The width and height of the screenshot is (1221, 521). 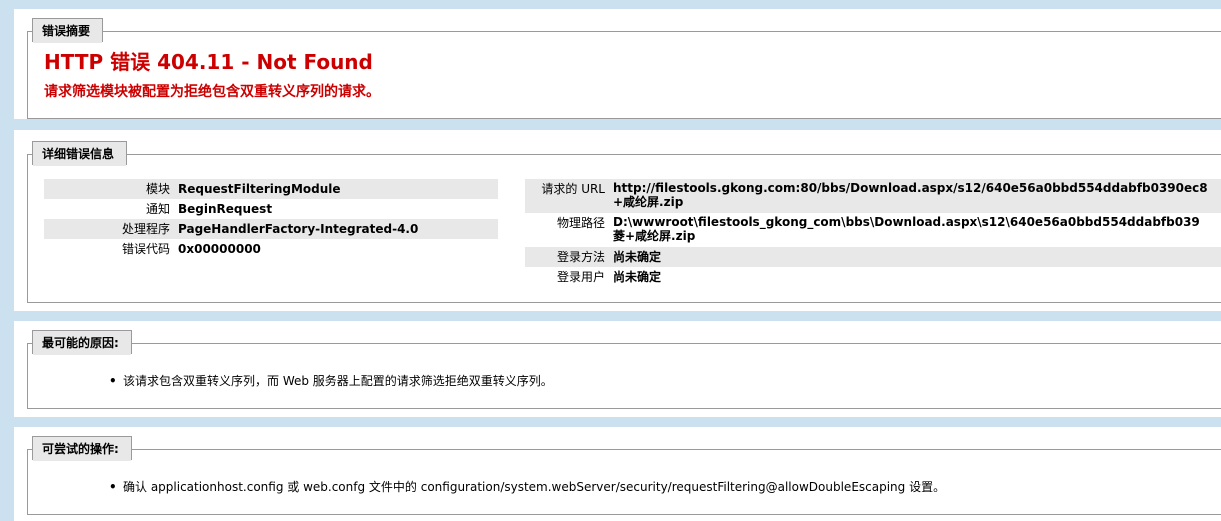 What do you see at coordinates (208, 62) in the screenshot?
I see `error-title: HTTP 错误 404.11 - Not Found` at bounding box center [208, 62].